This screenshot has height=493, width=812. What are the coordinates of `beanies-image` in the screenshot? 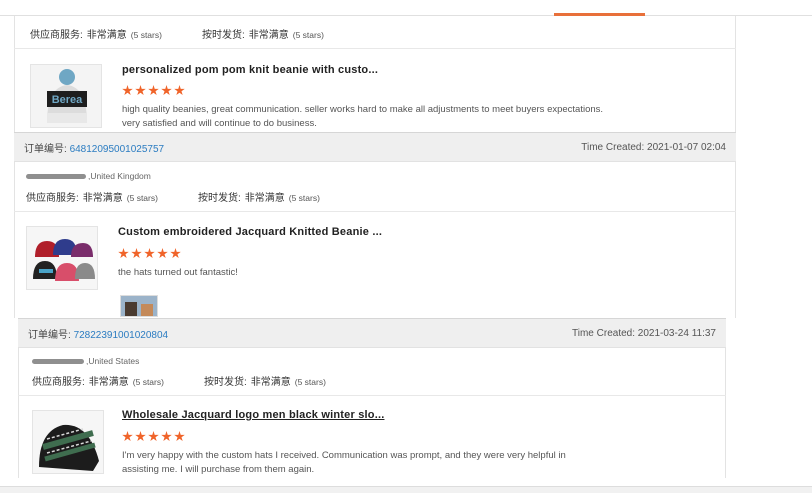 It's located at (62, 258).